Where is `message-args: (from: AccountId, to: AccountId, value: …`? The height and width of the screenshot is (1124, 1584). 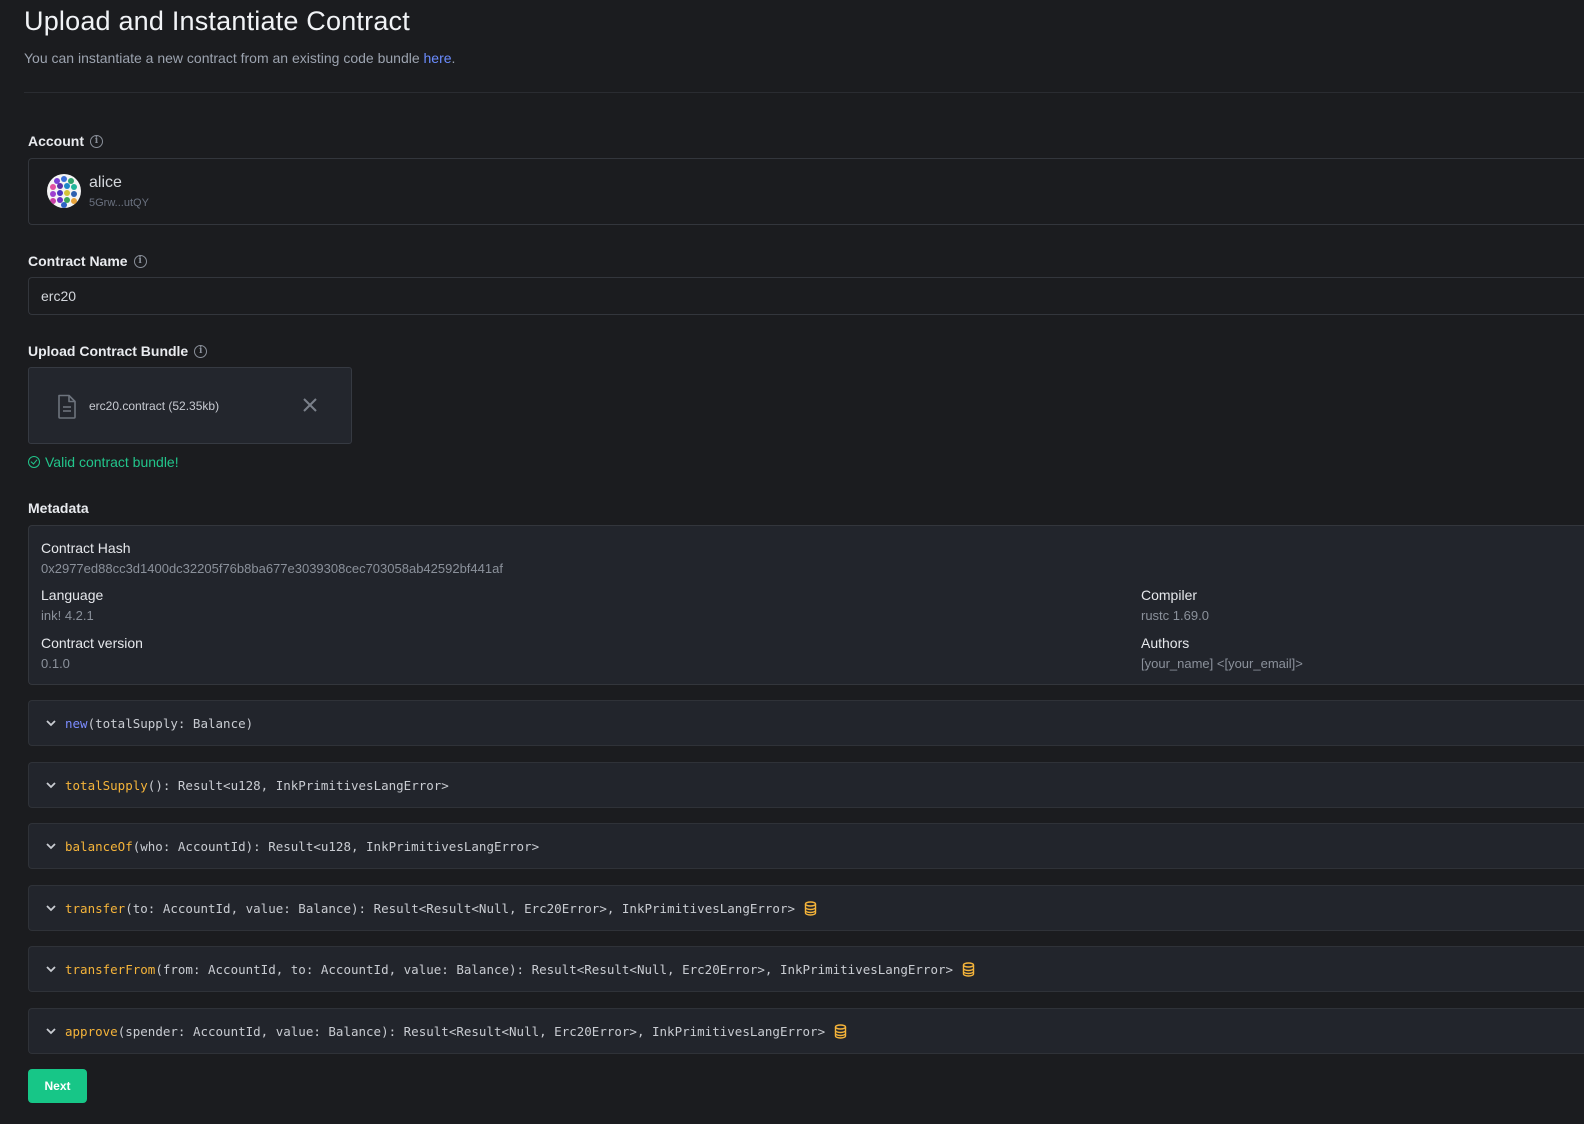
message-args: (from: AccountId, to: AccountId, value: … is located at coordinates (554, 969).